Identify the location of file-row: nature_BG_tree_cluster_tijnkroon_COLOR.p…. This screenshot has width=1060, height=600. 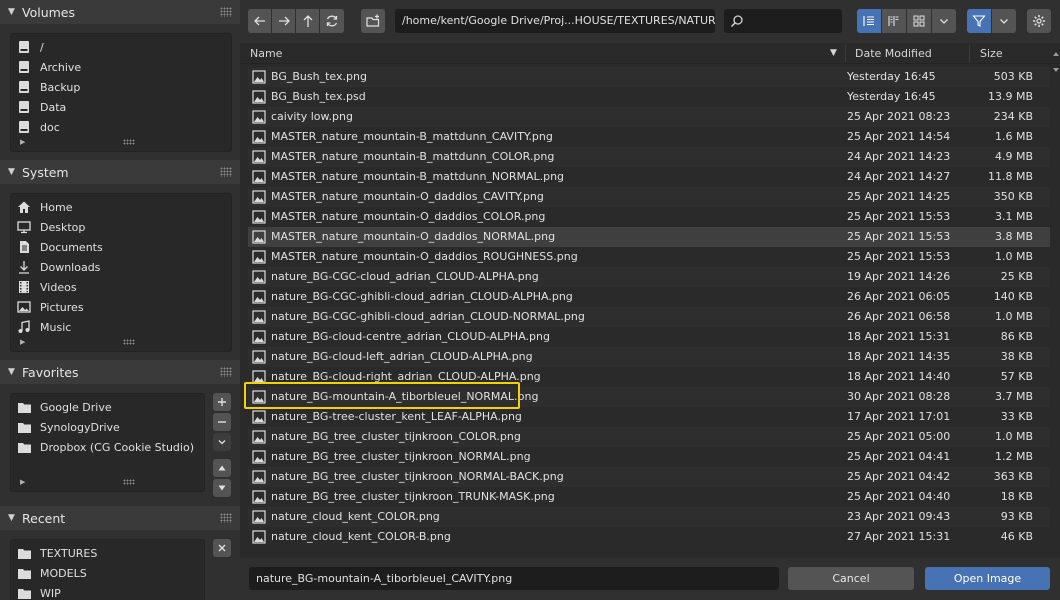
(649, 437).